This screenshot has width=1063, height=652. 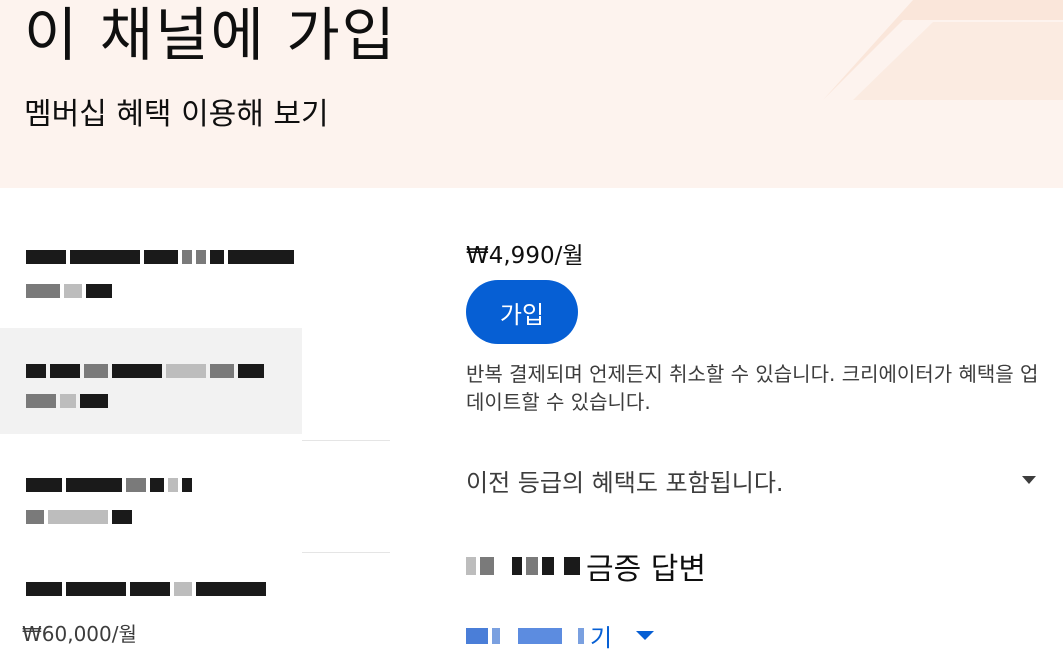 What do you see at coordinates (943, 50) in the screenshot?
I see `banner-decoration` at bounding box center [943, 50].